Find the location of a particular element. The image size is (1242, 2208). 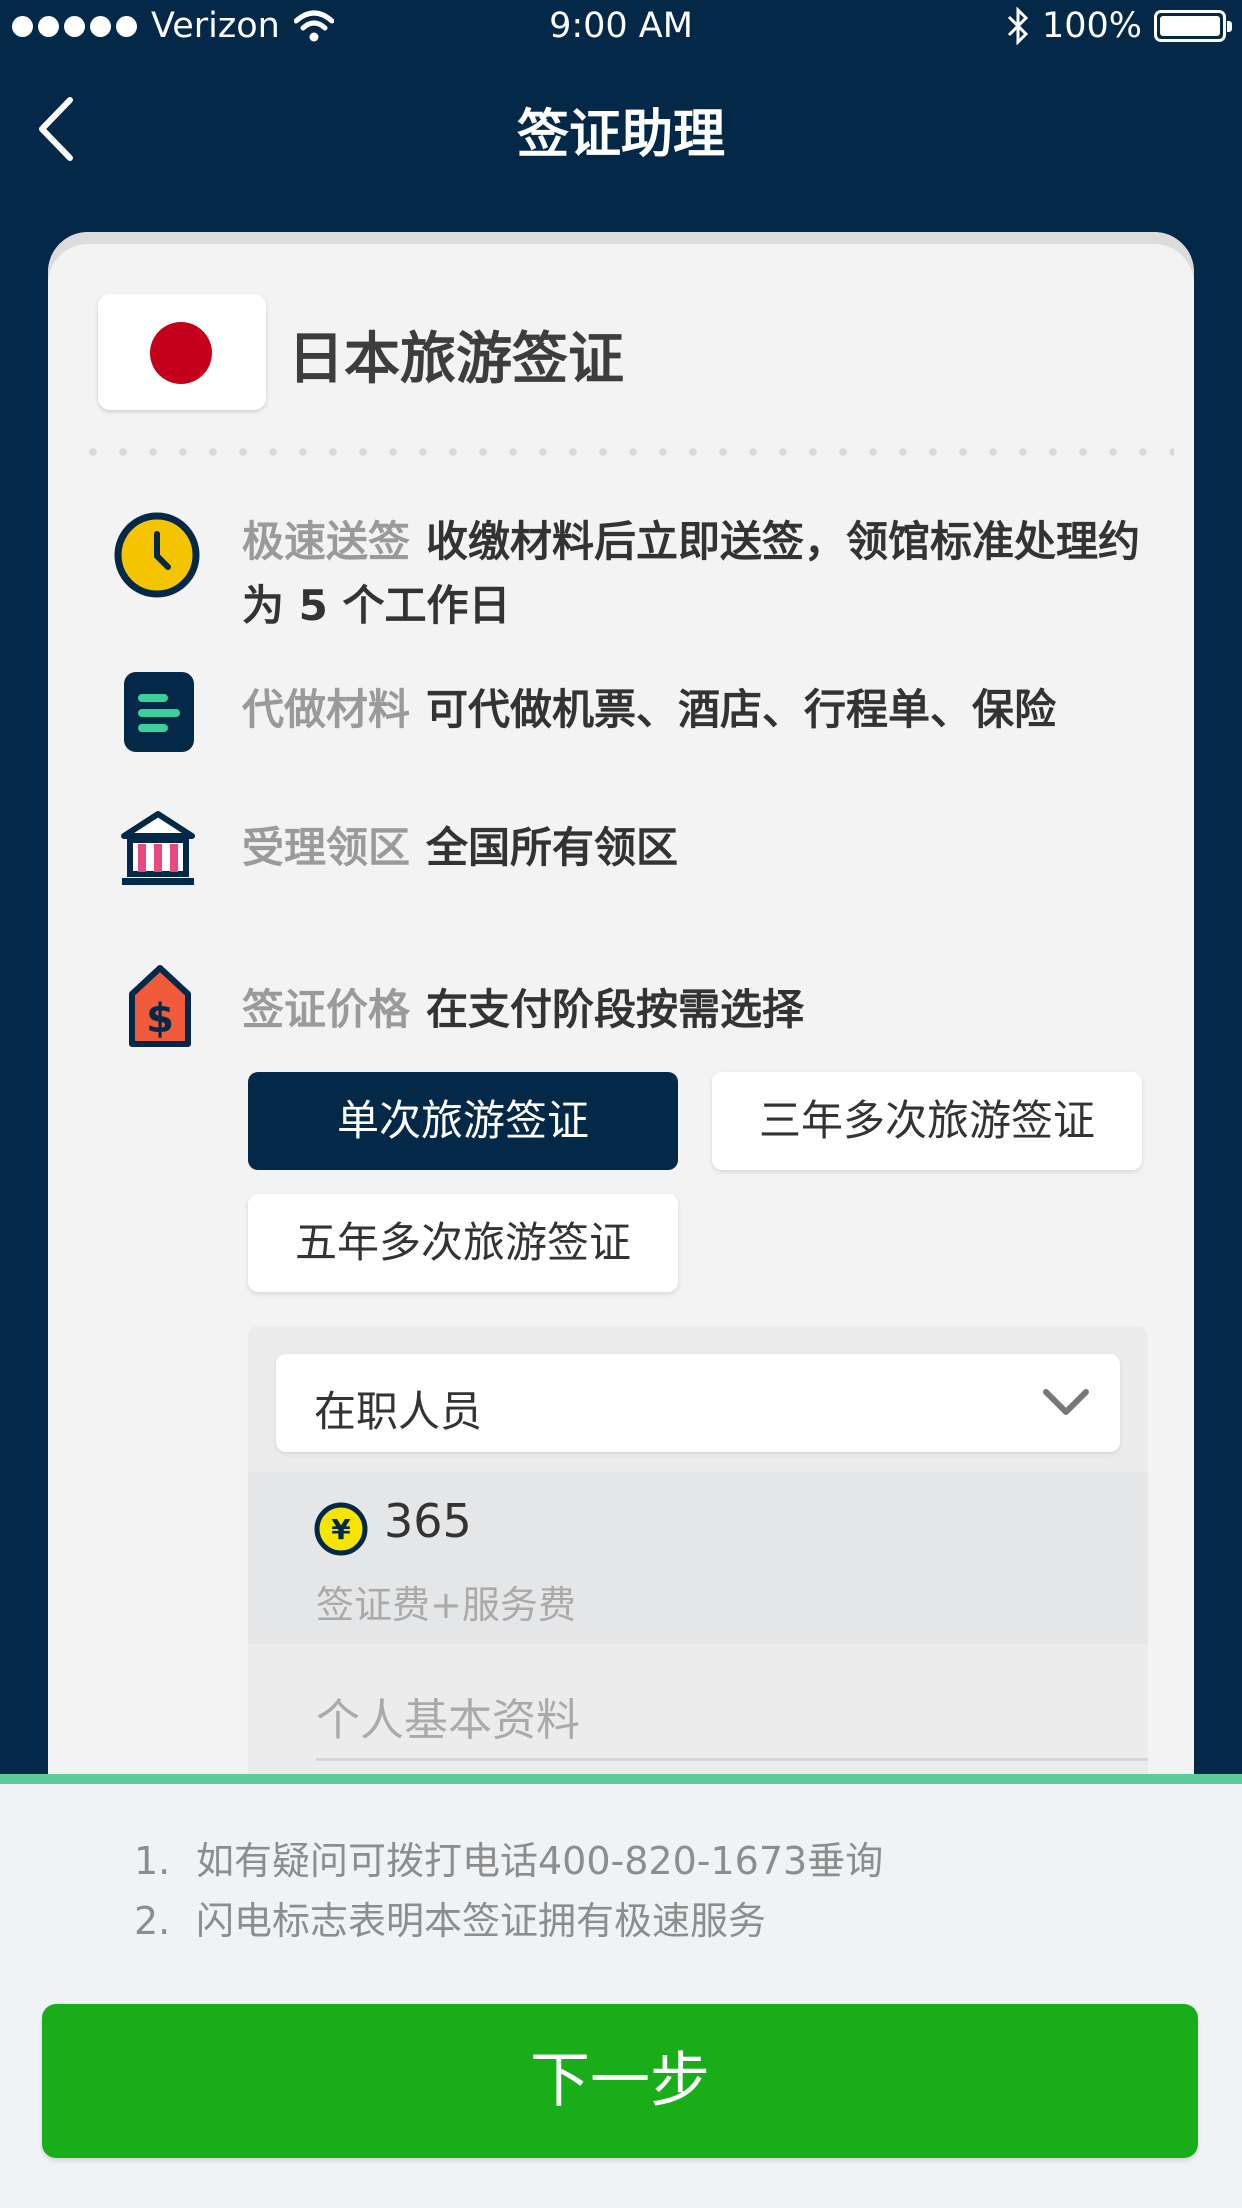

status-right: 100% is located at coordinates (1119, 26).